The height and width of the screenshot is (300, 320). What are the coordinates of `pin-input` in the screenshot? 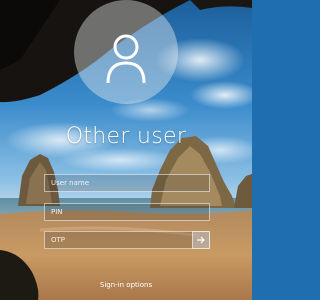 It's located at (127, 212).